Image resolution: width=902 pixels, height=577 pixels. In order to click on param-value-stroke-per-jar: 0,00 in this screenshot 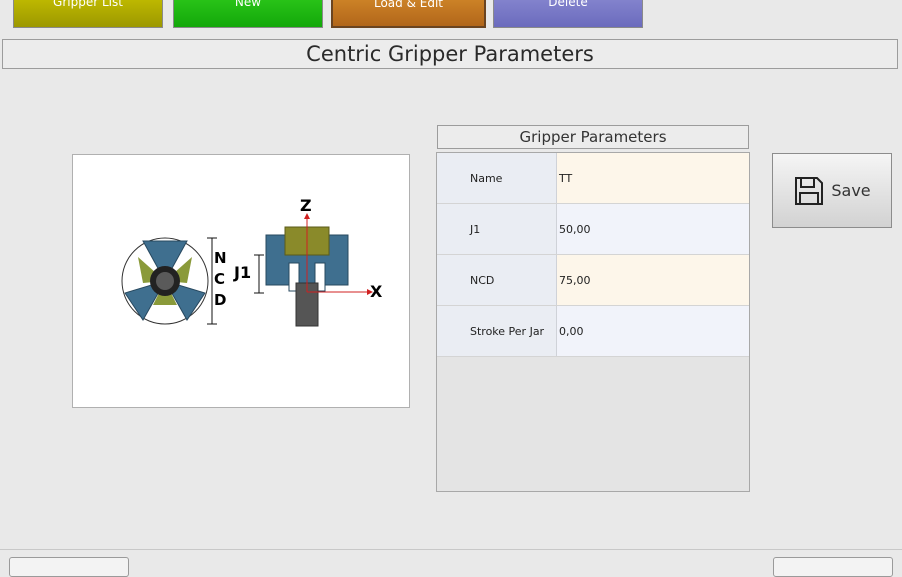, I will do `click(653, 331)`.